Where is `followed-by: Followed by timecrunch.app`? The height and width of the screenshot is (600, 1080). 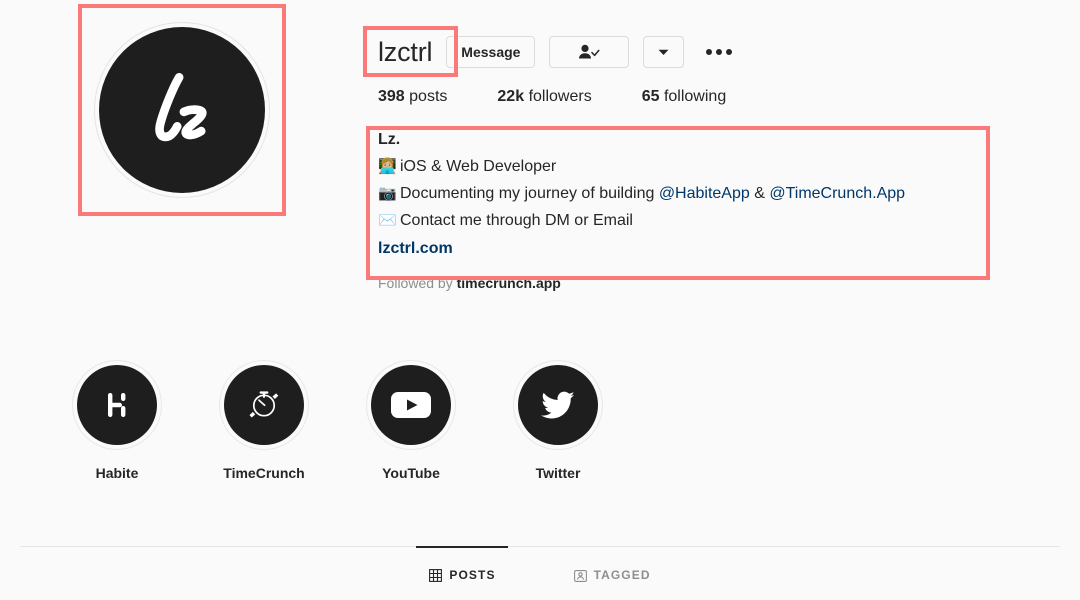
followed-by: Followed by timecrunch.app is located at coordinates (723, 276).